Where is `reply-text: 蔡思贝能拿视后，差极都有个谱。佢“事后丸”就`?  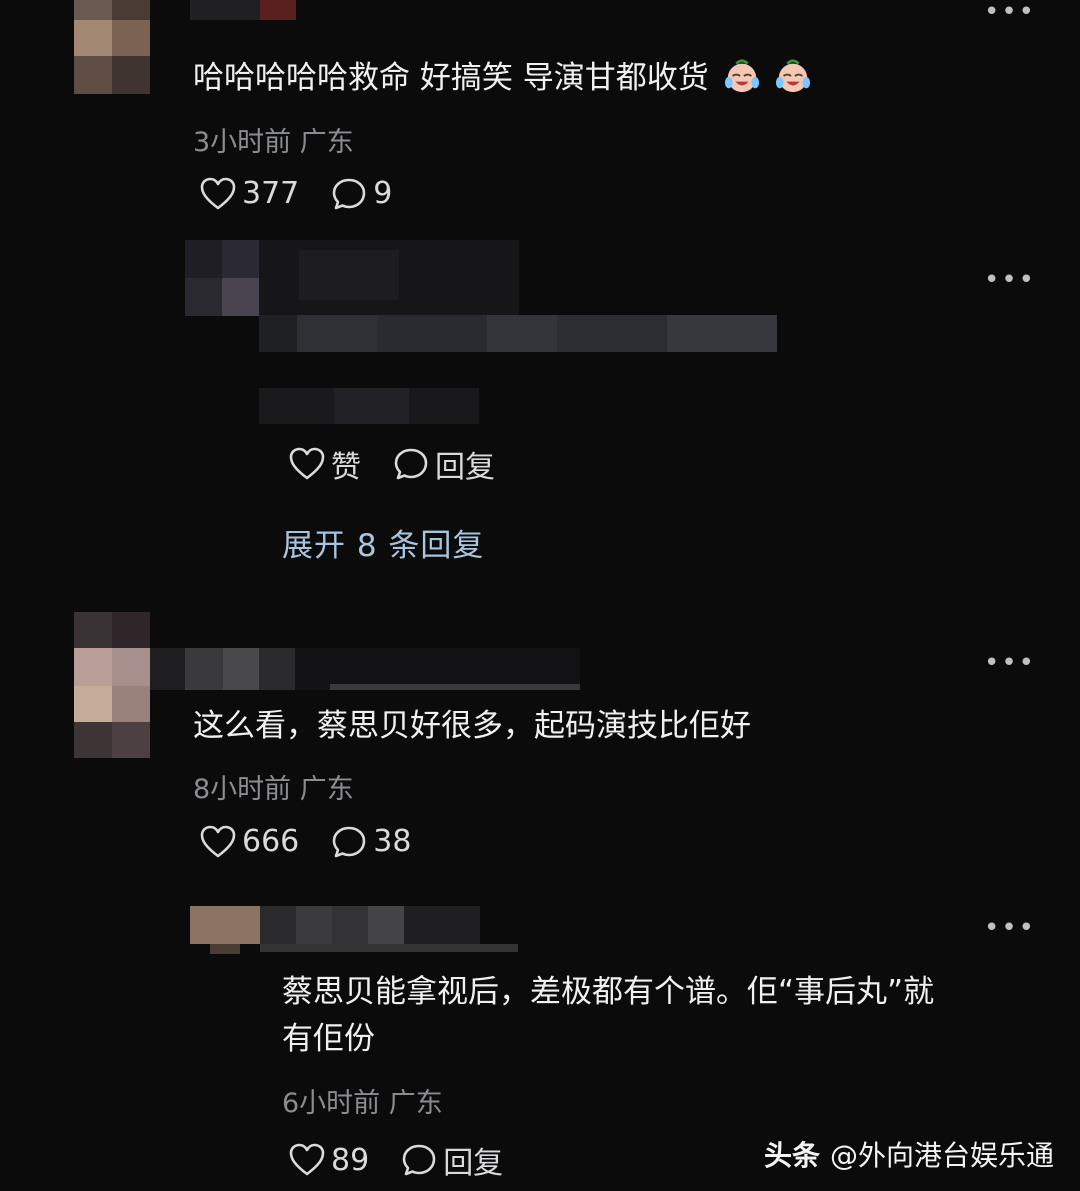
reply-text: 蔡思贝能拿视后，差极都有个谱。佢“事后丸”就 is located at coordinates (608, 992).